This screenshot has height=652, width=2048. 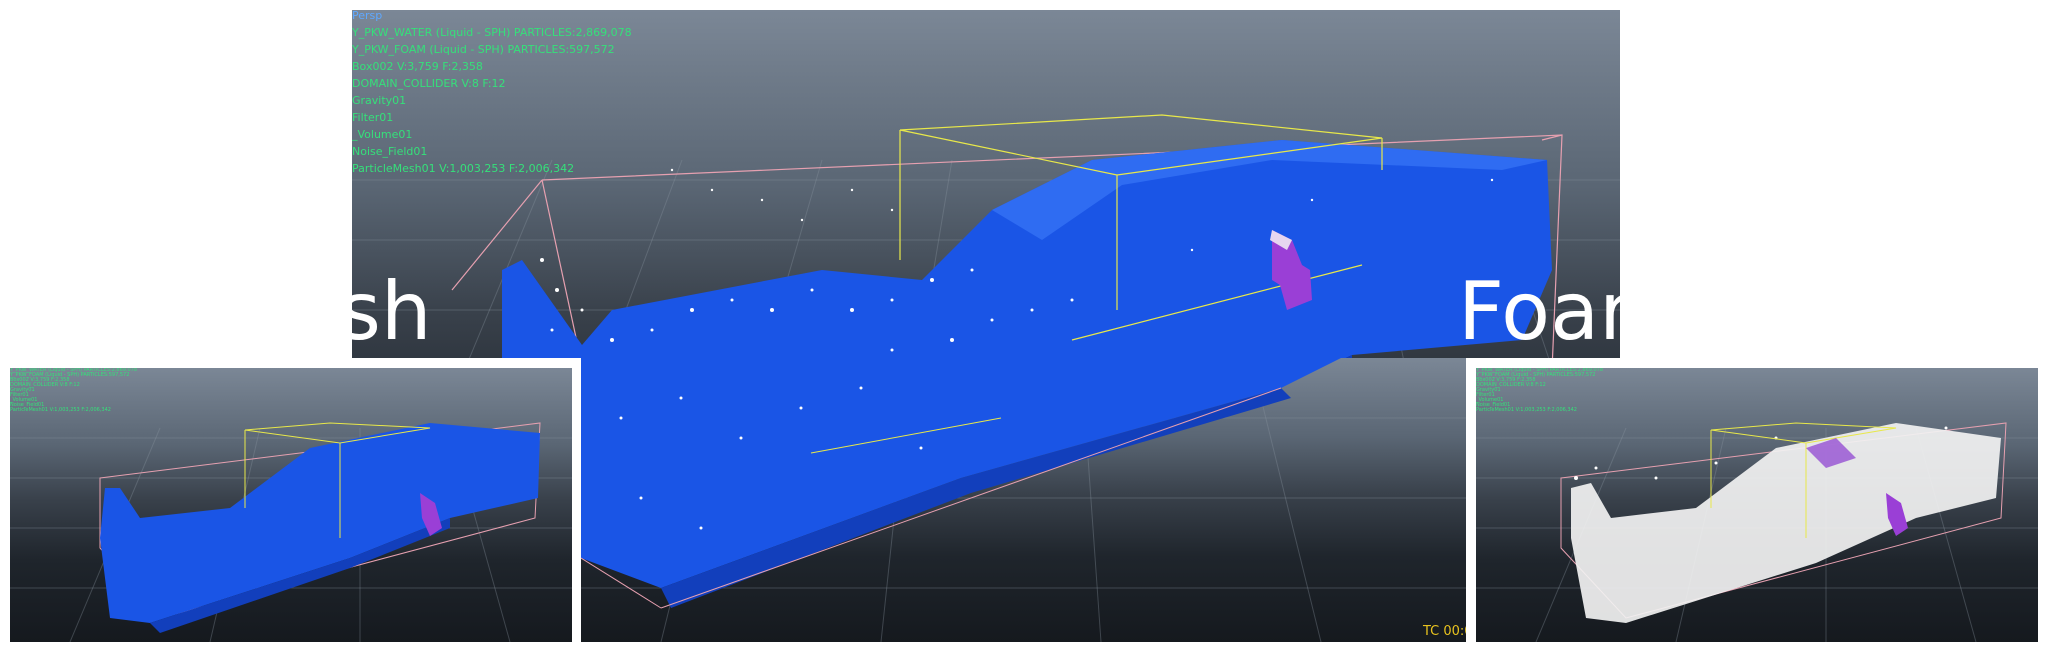 What do you see at coordinates (1834, 183) in the screenshot?
I see `right-white-backdrop` at bounding box center [1834, 183].